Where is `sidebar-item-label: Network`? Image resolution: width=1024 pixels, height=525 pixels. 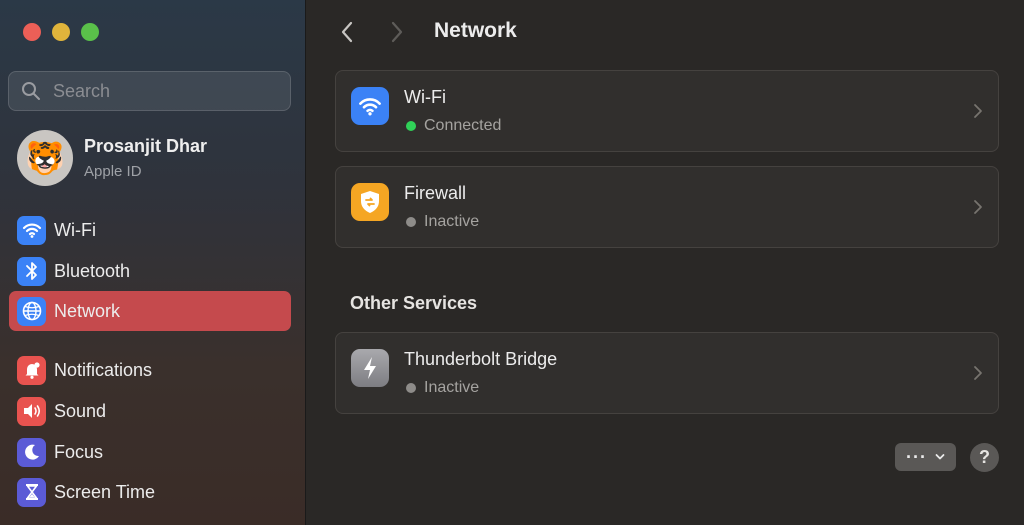 sidebar-item-label: Network is located at coordinates (87, 310).